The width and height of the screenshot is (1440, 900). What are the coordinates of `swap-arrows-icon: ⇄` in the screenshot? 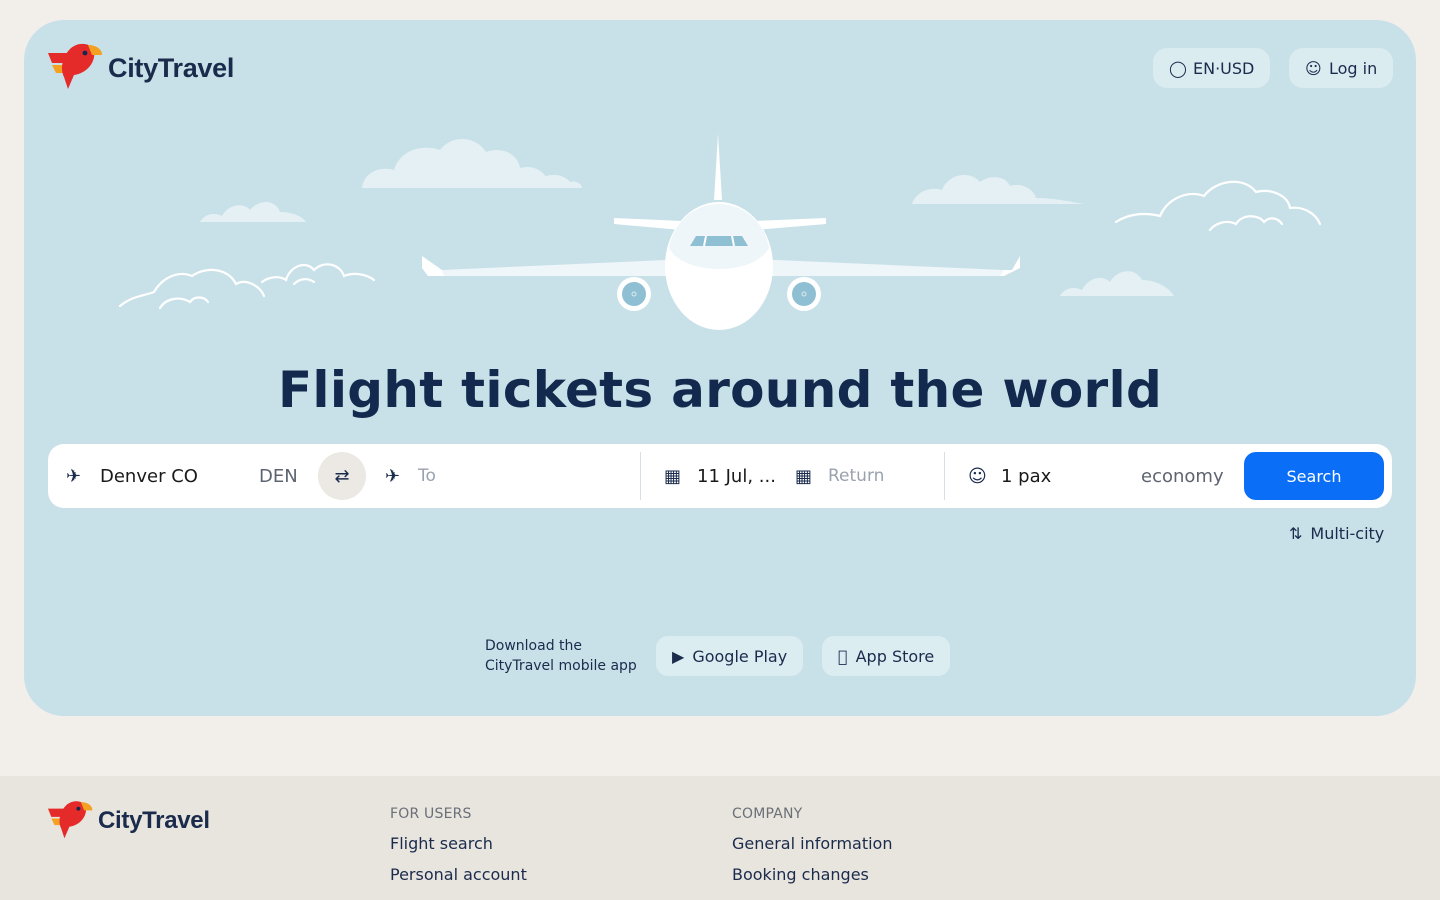 It's located at (342, 476).